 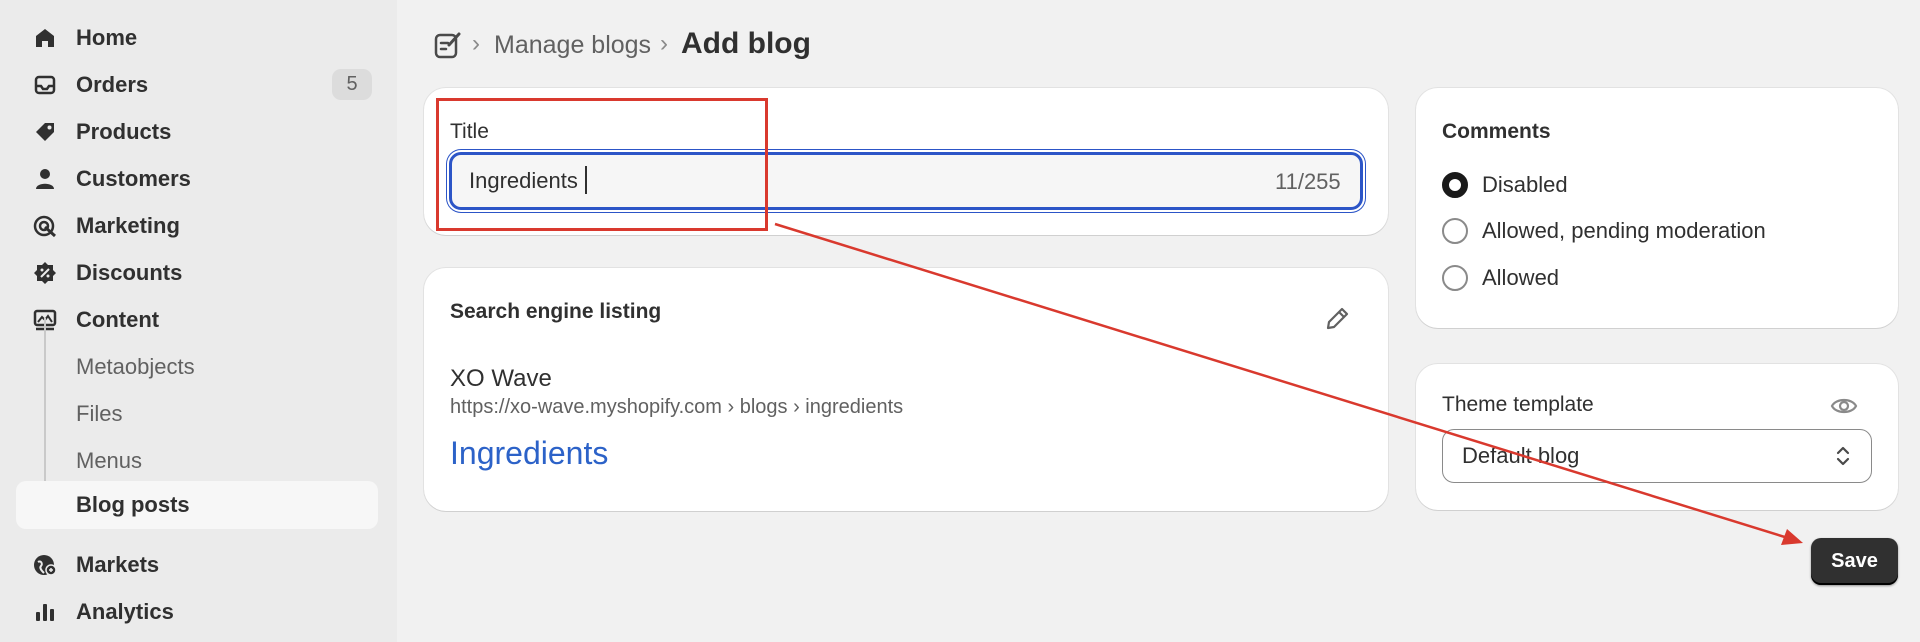 What do you see at coordinates (352, 84) in the screenshot?
I see `orders-count-badge: 5` at bounding box center [352, 84].